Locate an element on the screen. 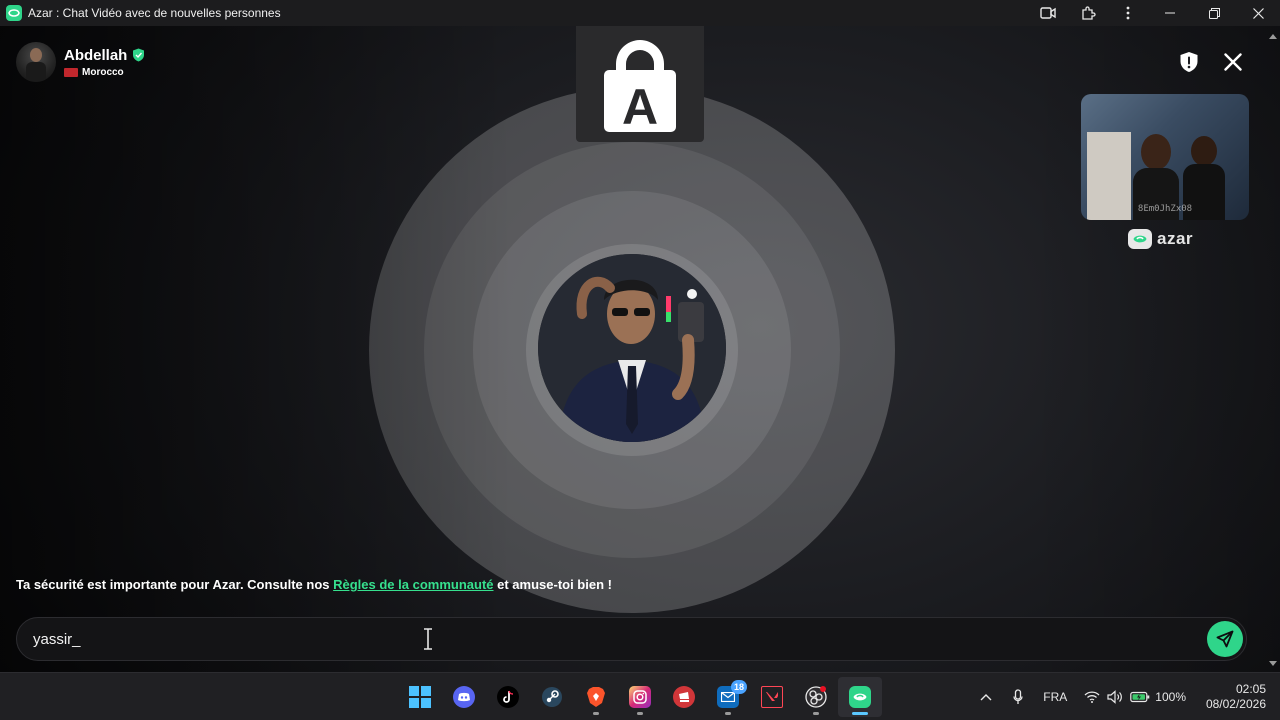 Image resolution: width=1280 pixels, height=720 pixels. input-language: FRA is located at coordinates (1055, 697).